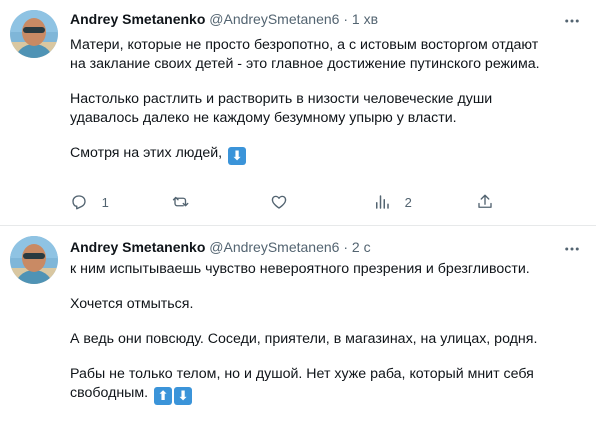 The image size is (596, 431). What do you see at coordinates (132, 304) in the screenshot?
I see `tweet-paragraph: Хочется отмыться.` at bounding box center [132, 304].